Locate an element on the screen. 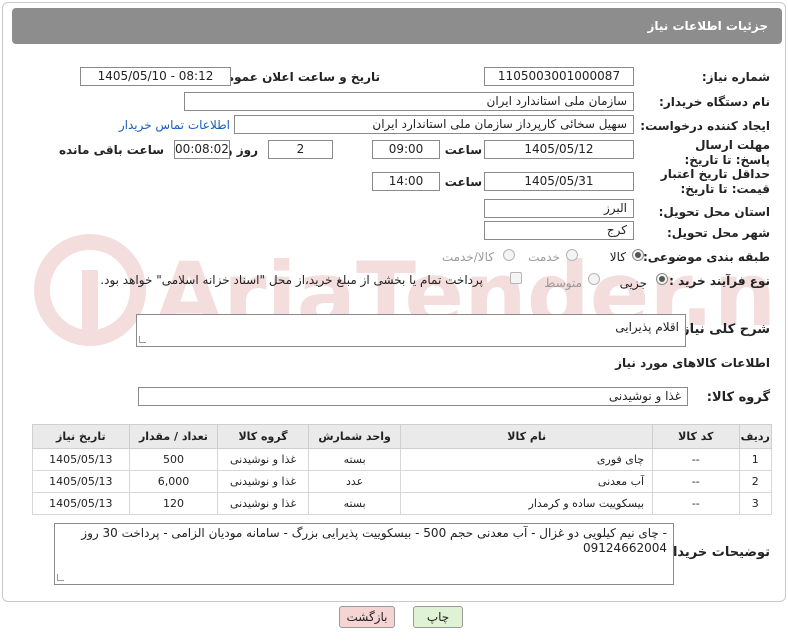 The width and height of the screenshot is (788, 642). page-title: جزئیات اطلاعات نیاز is located at coordinates (397, 26).